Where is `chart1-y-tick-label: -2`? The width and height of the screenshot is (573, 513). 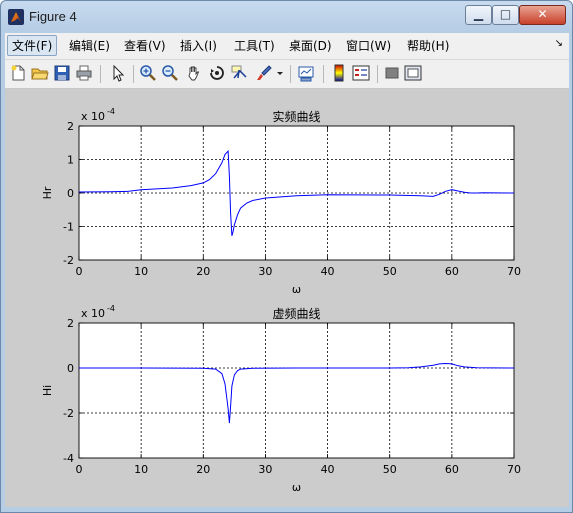 chart1-y-tick-label: -2 is located at coordinates (68, 260).